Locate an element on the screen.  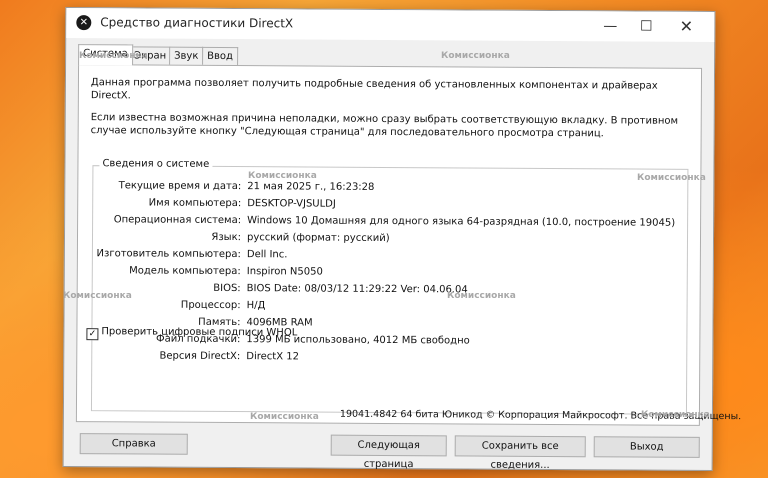
minimize-button: — is located at coordinates (610, 26).